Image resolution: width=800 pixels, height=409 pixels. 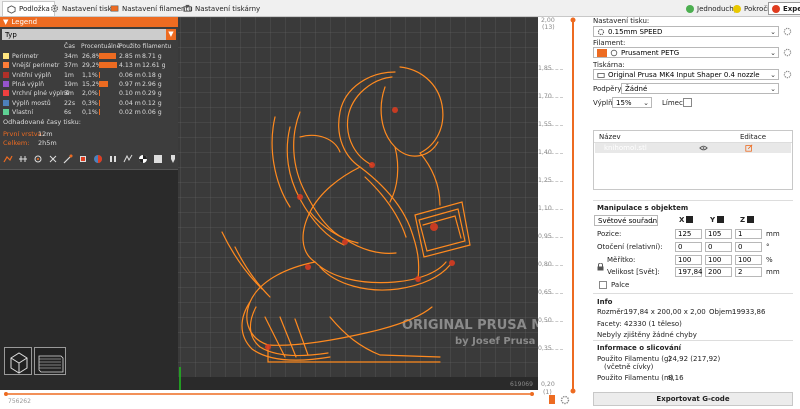 What do you see at coordinates (89, 34) in the screenshot?
I see `legend-view-type-select: Typ ▼` at bounding box center [89, 34].